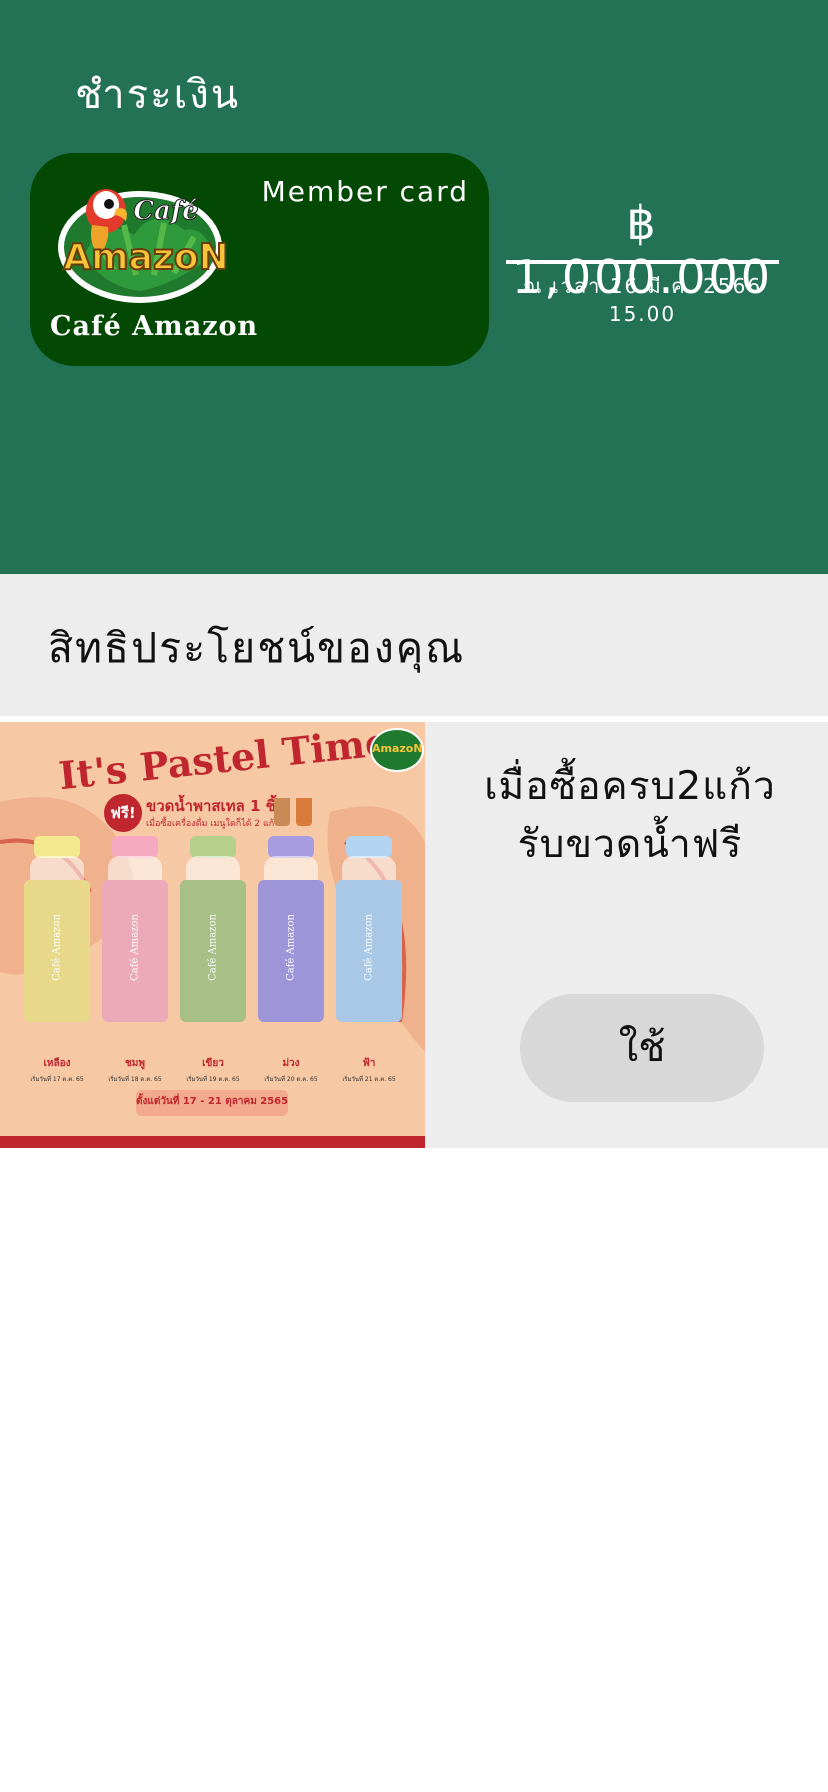  I want to click on poster-free-badge: ฟรี!, so click(123, 813).